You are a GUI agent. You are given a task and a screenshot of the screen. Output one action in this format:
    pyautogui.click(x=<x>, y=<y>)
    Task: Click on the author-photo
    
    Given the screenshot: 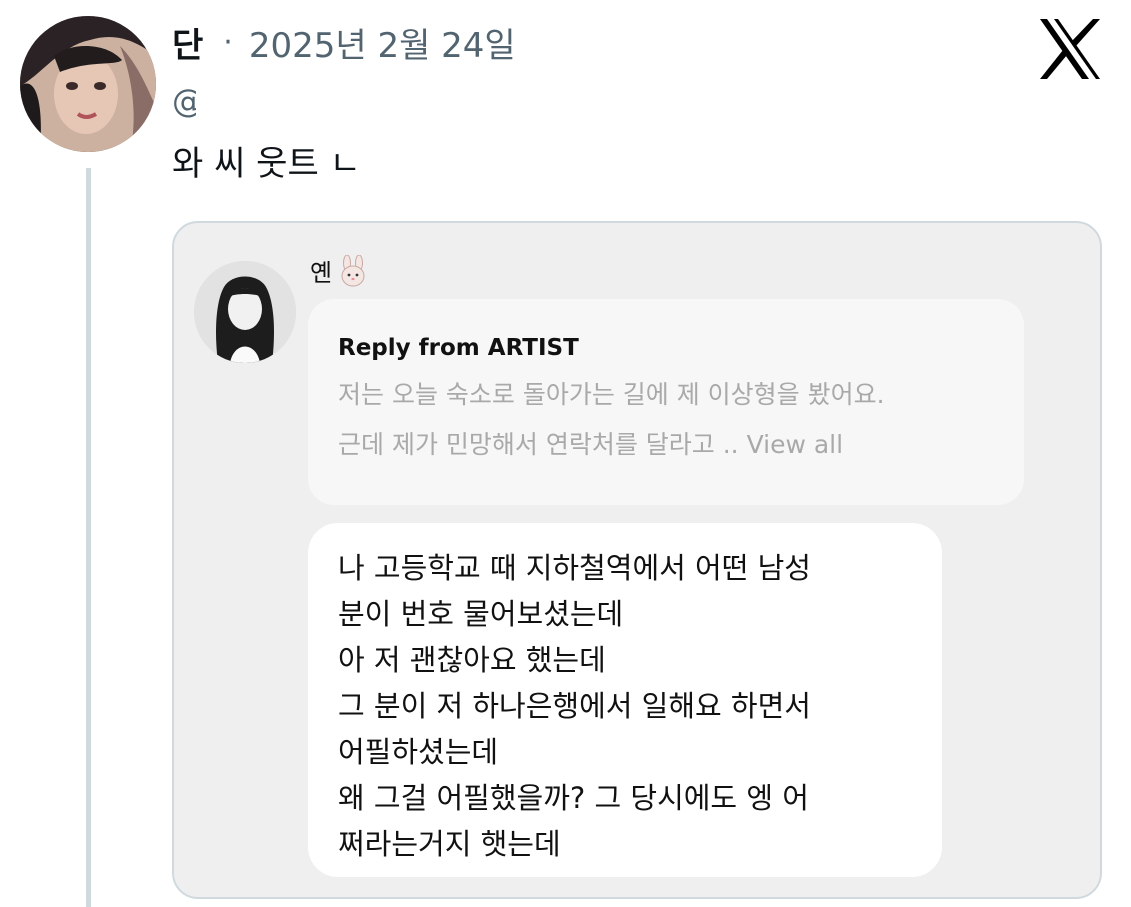 What is the action you would take?
    pyautogui.click(x=88, y=84)
    